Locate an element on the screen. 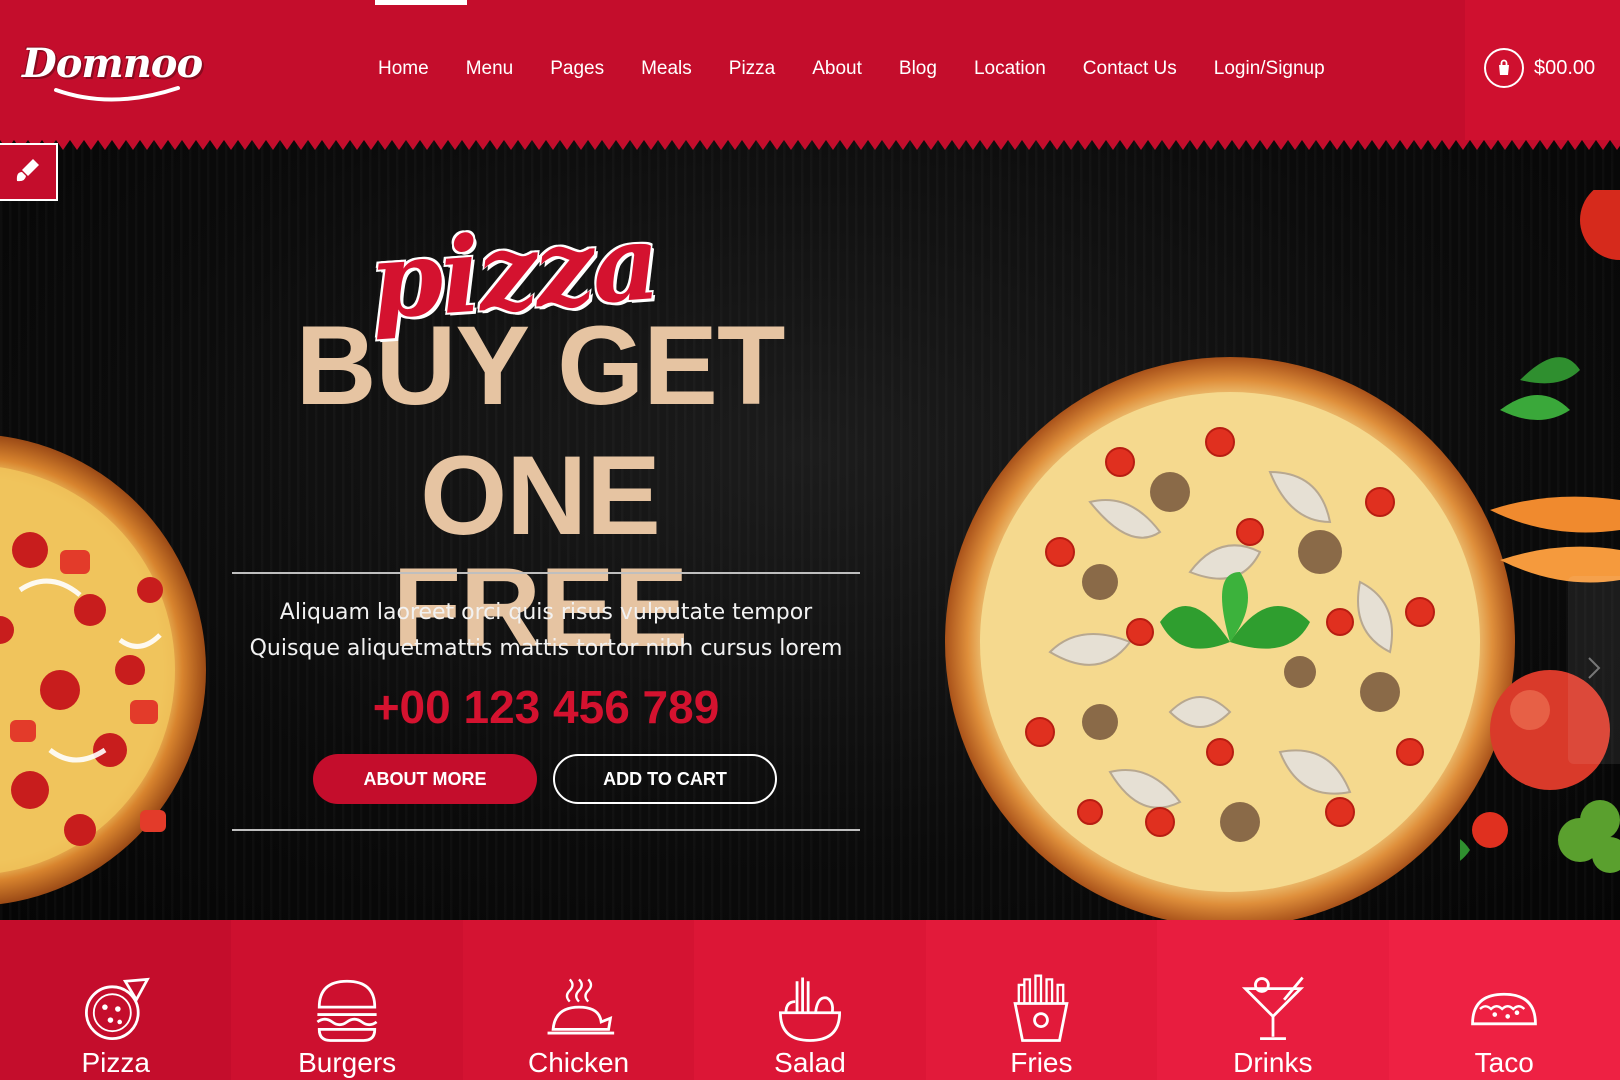  style-switcher-button is located at coordinates (29, 172).